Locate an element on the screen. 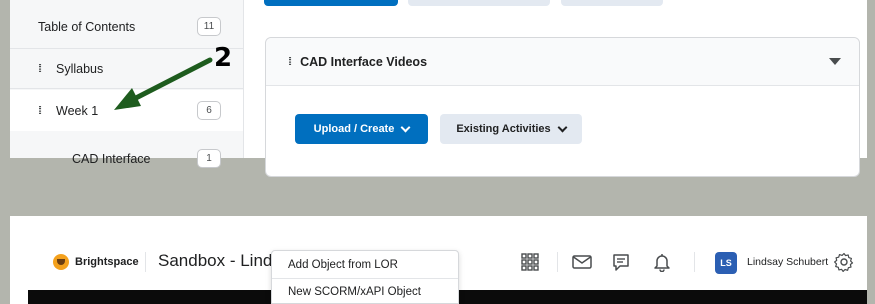 The width and height of the screenshot is (875, 304). sidebar-item-syllabus: ⁞⁞ Syllabus is located at coordinates (126, 68).